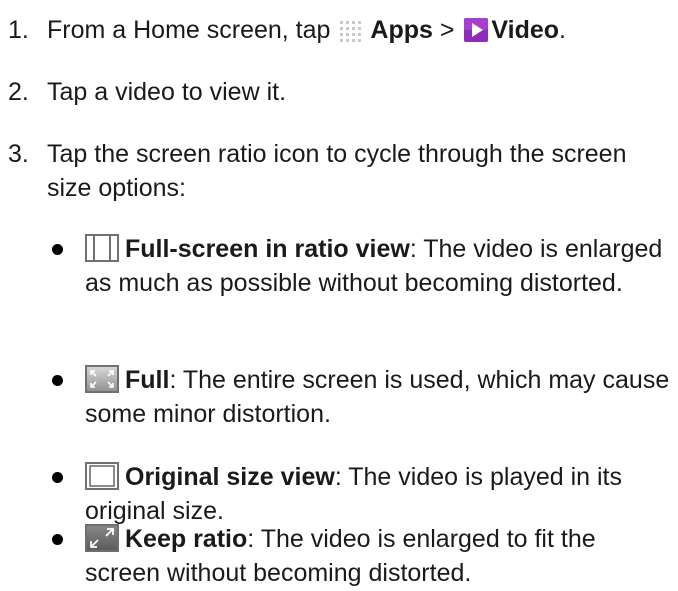 The width and height of the screenshot is (678, 591). Describe the element at coordinates (562, 30) in the screenshot. I see `period: .` at that location.